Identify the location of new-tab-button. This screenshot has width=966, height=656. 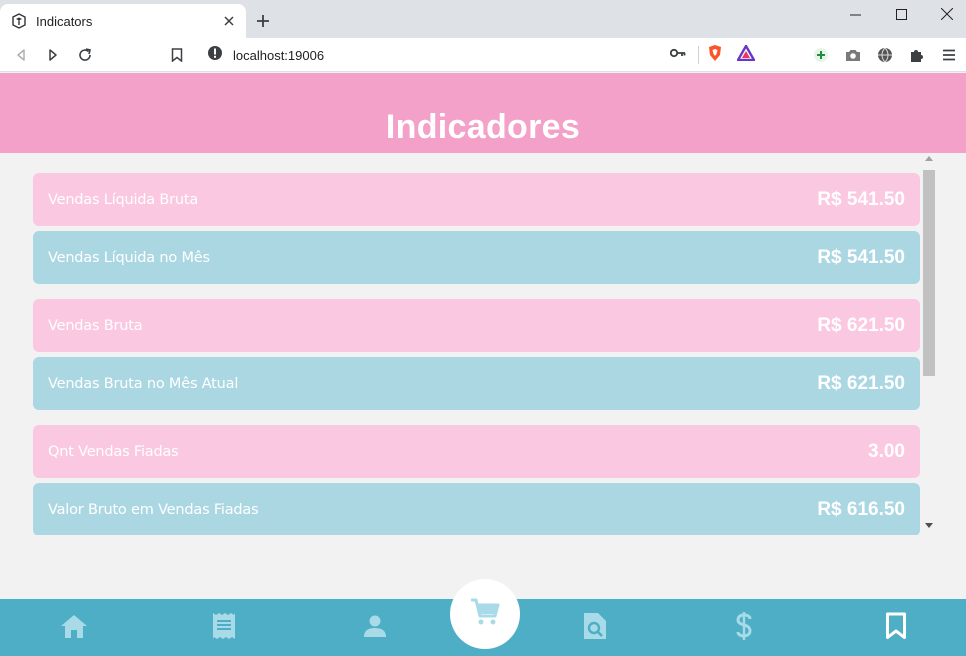
(263, 21).